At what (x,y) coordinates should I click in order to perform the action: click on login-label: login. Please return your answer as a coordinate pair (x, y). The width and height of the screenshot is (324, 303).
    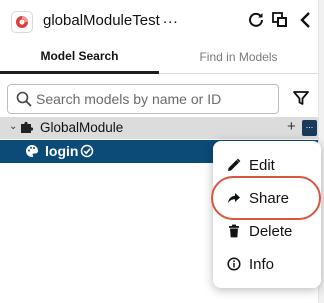
    Looking at the image, I should click on (62, 151).